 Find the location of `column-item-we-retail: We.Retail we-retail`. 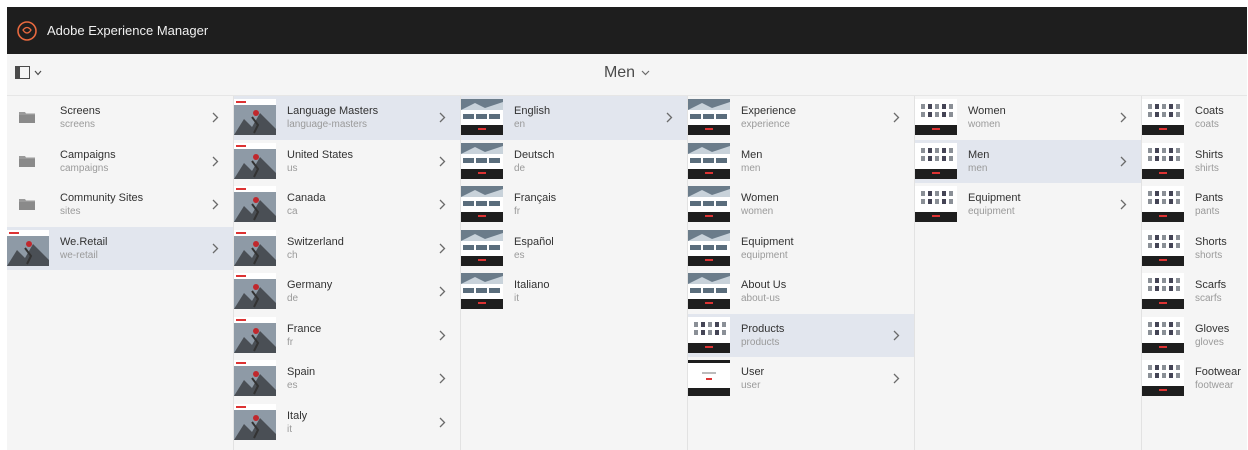

column-item-we-retail: We.Retail we-retail is located at coordinates (120, 248).